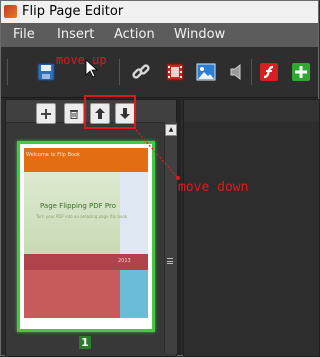  I want to click on annotation-connector-down, so click(157, 154).